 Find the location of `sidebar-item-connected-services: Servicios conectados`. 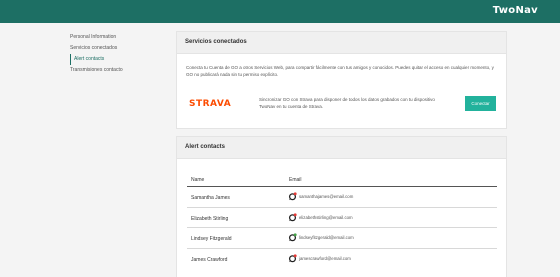

sidebar-item-connected-services: Servicios conectados is located at coordinates (120, 48).